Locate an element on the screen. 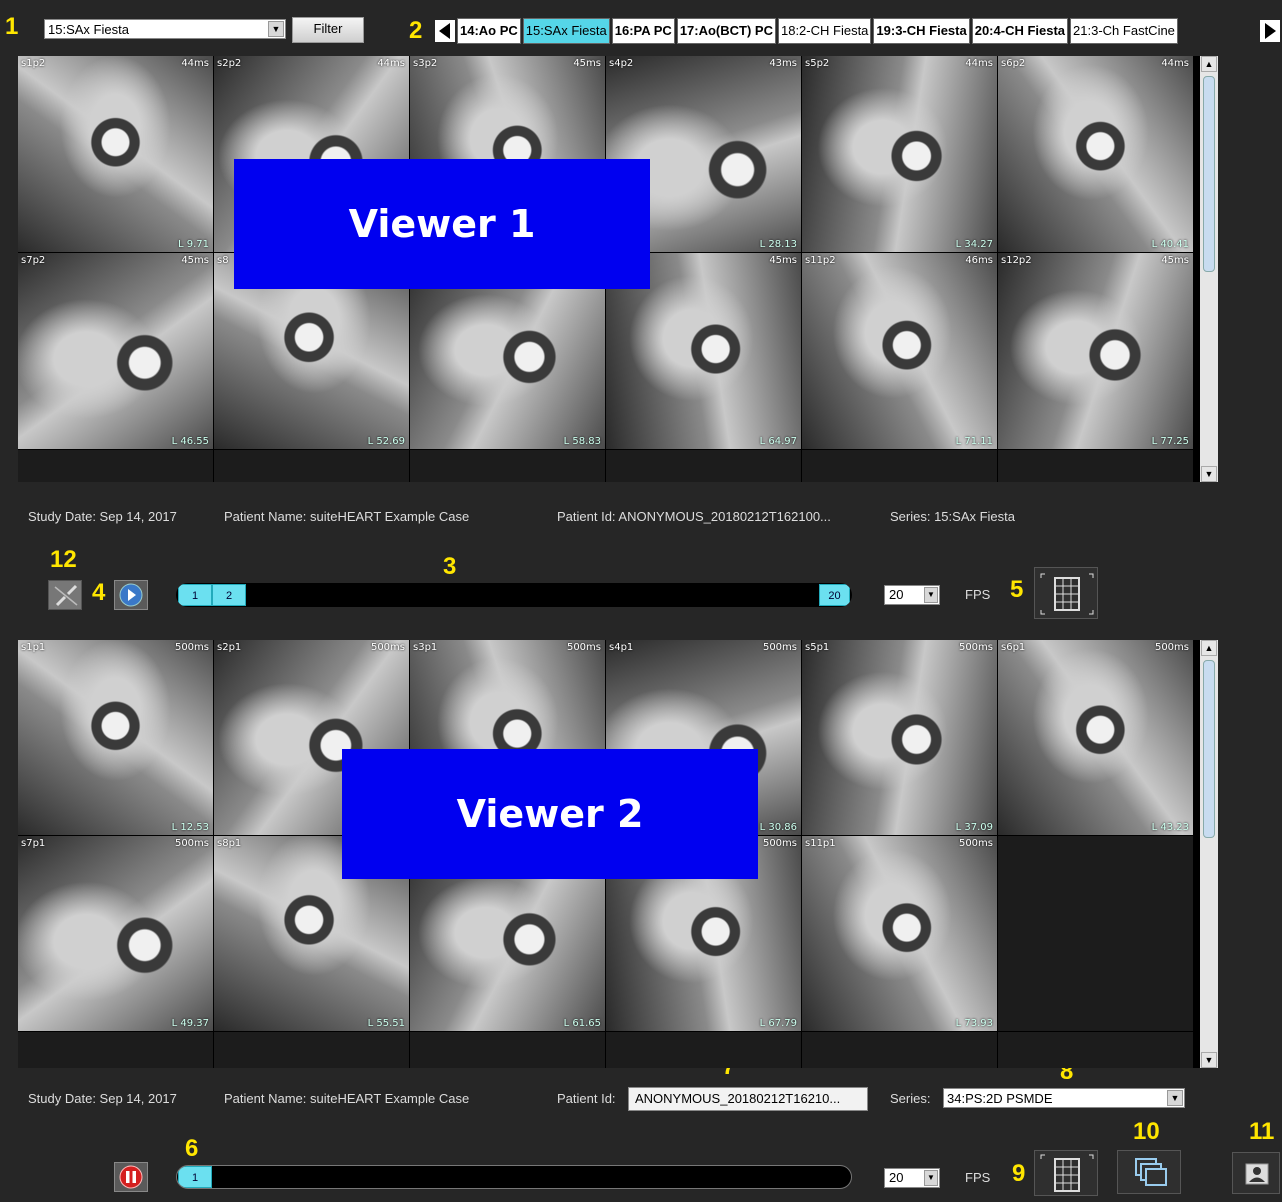 The width and height of the screenshot is (1282, 1202). viewer-1-scrollbar: ▲ ▼ is located at coordinates (1209, 269).